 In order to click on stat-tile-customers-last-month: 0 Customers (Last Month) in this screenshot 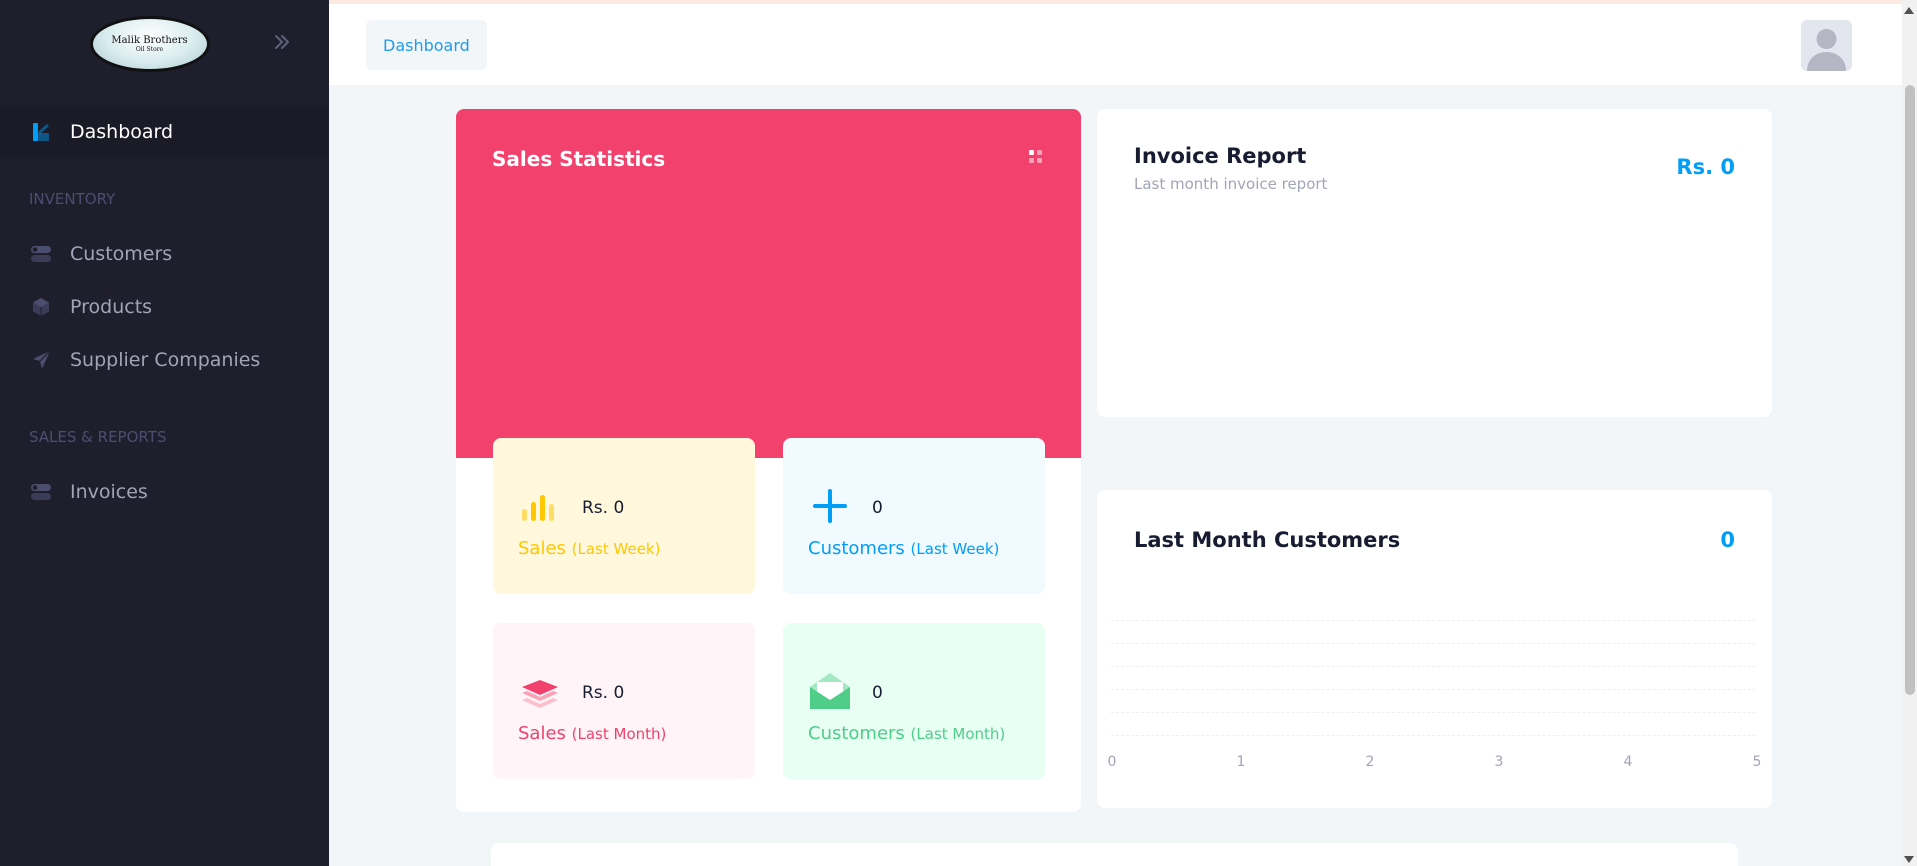, I will do `click(914, 701)`.